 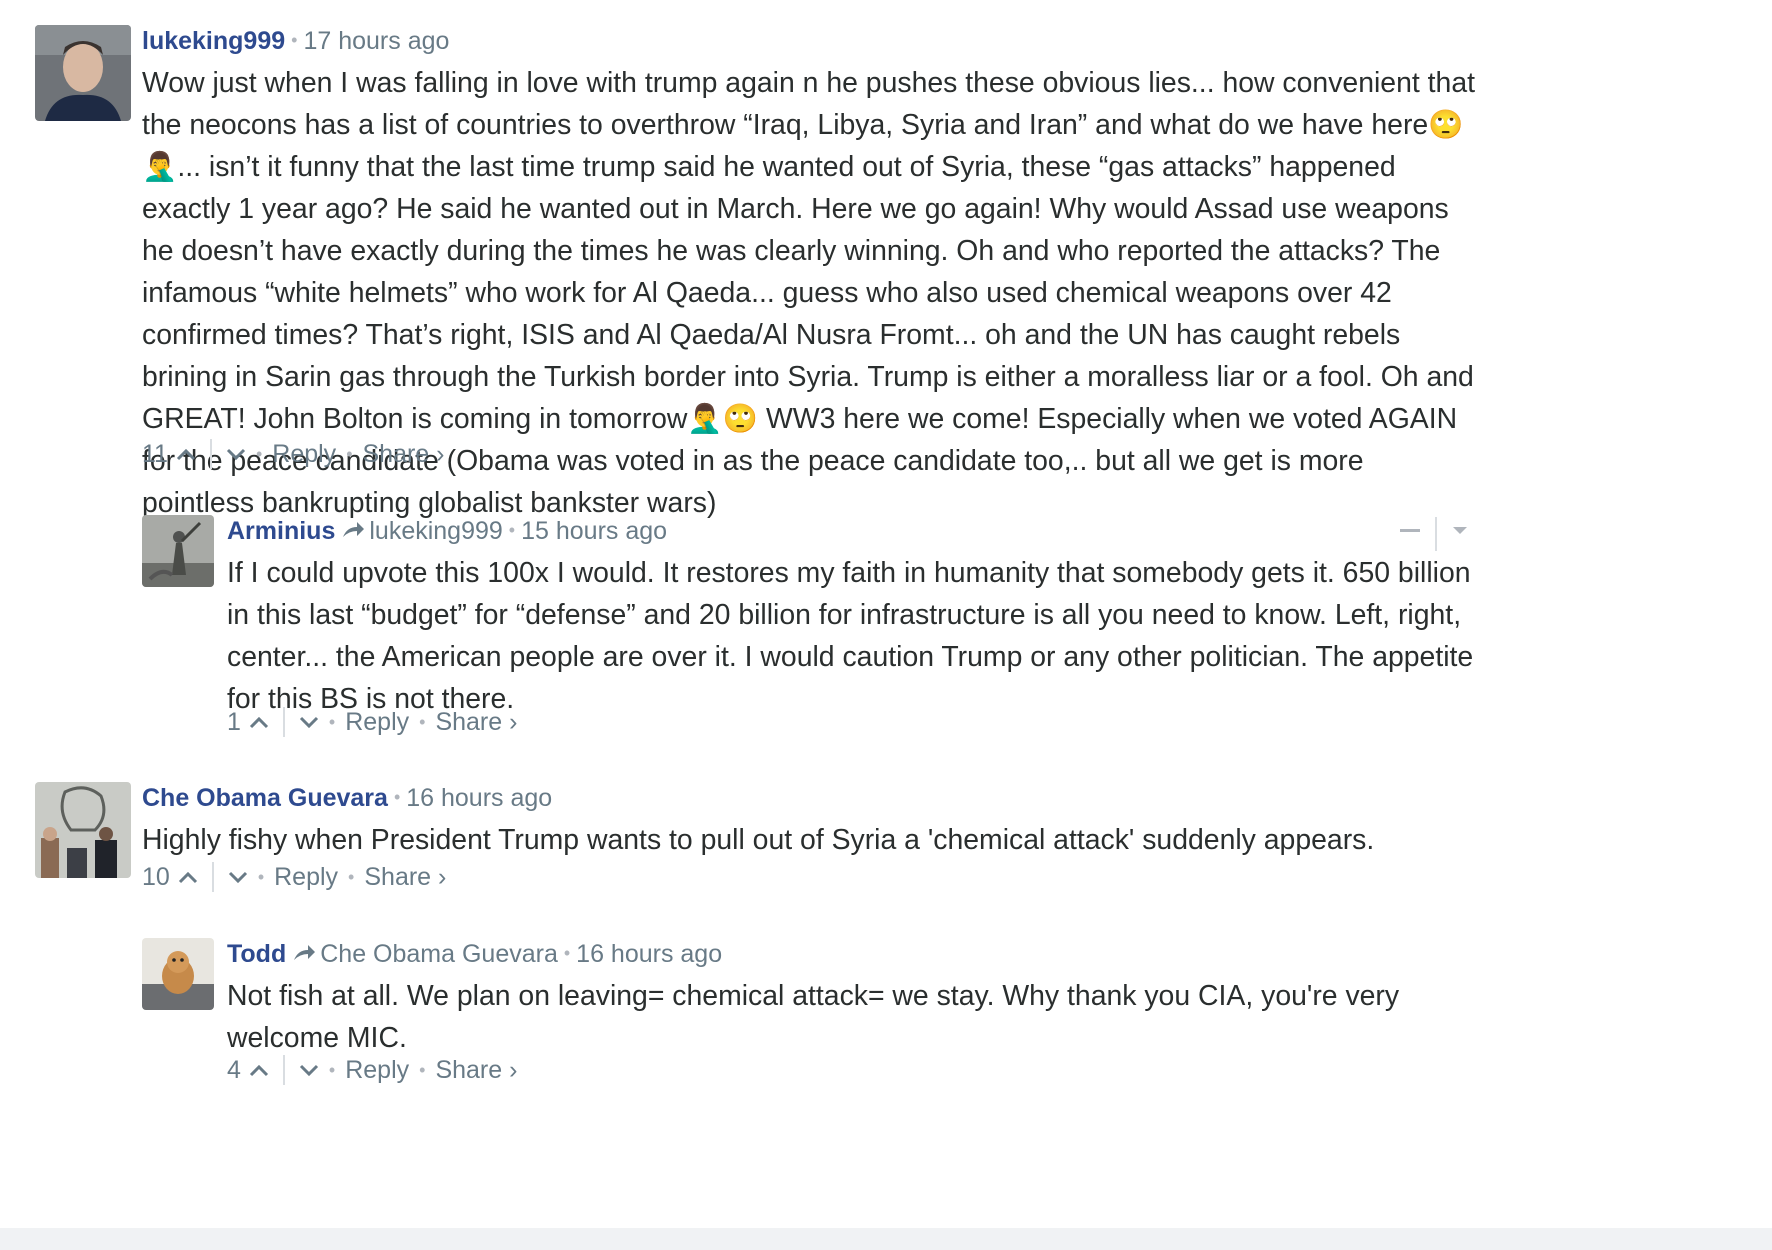 I want to click on comment-timestamp: 15 hours ago, so click(x=594, y=531).